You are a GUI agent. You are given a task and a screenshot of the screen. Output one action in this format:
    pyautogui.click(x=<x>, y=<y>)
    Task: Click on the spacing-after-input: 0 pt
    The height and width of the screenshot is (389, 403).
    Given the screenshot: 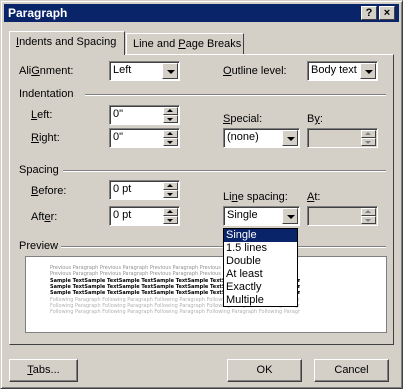 What is the action you would take?
    pyautogui.click(x=144, y=216)
    